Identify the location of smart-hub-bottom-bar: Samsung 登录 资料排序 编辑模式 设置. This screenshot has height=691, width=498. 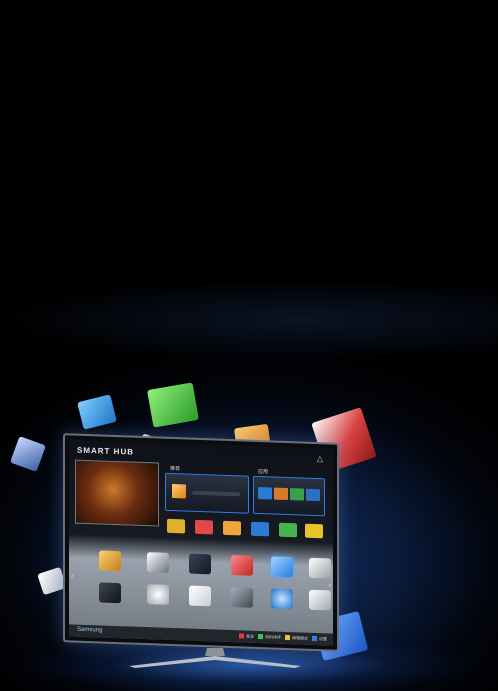
(201, 635).